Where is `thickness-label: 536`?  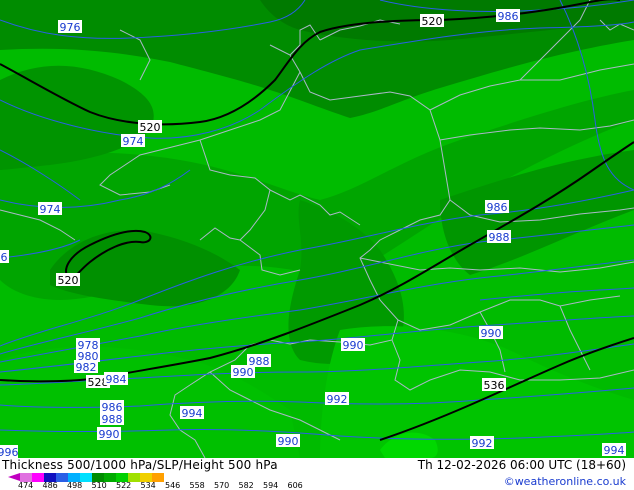 thickness-label: 536 is located at coordinates (494, 385).